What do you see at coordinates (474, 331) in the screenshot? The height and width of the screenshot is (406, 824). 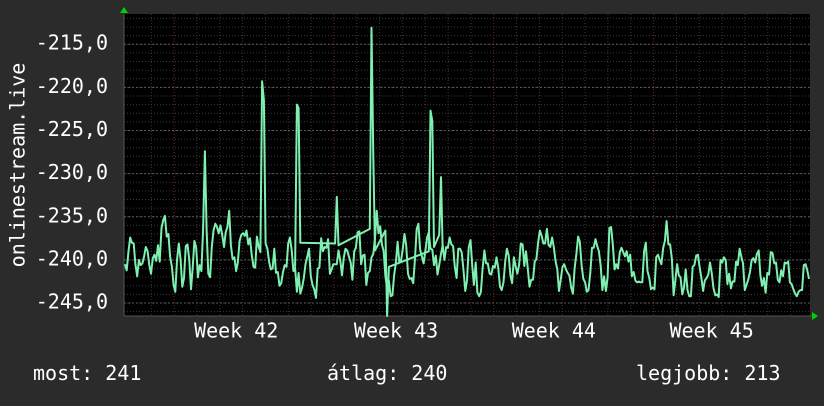 I see `x-tick-labels: Week 42 Week 43 Week 44 Week 45` at bounding box center [474, 331].